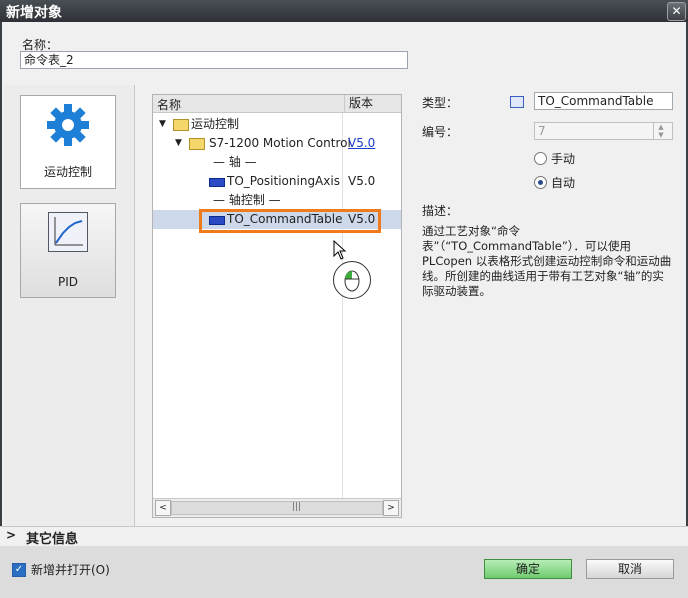  What do you see at coordinates (247, 200) in the screenshot?
I see `tree-row-label: — 轴控制 —` at bounding box center [247, 200].